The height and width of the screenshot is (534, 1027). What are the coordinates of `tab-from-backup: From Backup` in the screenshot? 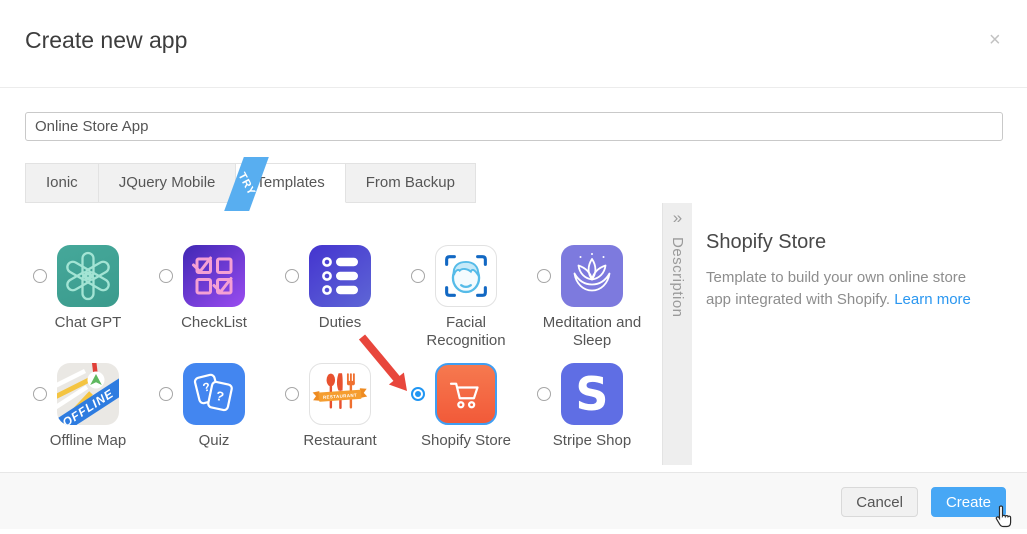 It's located at (410, 183).